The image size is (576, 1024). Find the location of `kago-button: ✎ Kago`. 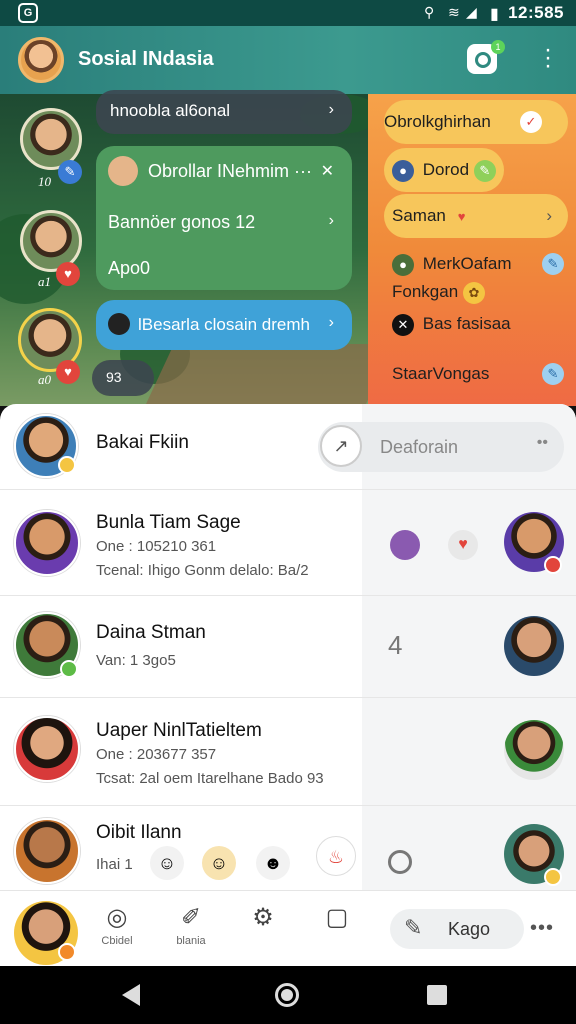

kago-button: ✎ Kago is located at coordinates (457, 929).